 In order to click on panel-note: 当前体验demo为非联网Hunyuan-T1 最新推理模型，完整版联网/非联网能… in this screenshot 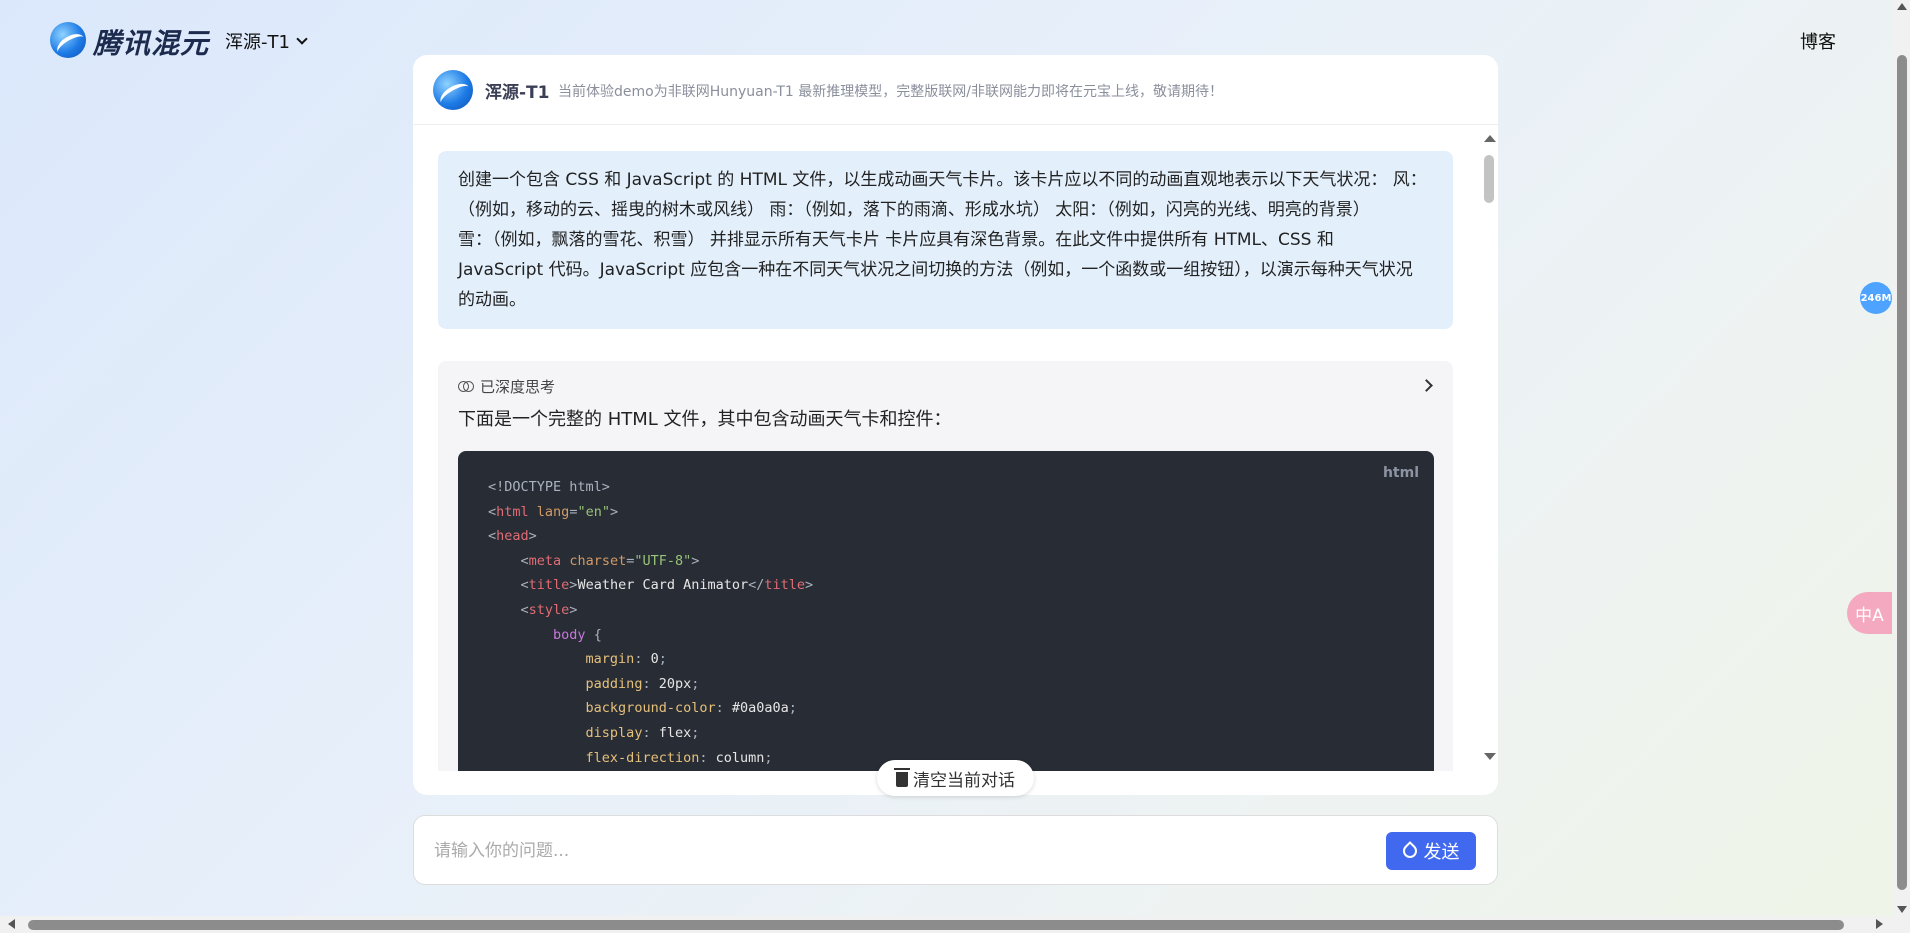, I will do `click(890, 92)`.